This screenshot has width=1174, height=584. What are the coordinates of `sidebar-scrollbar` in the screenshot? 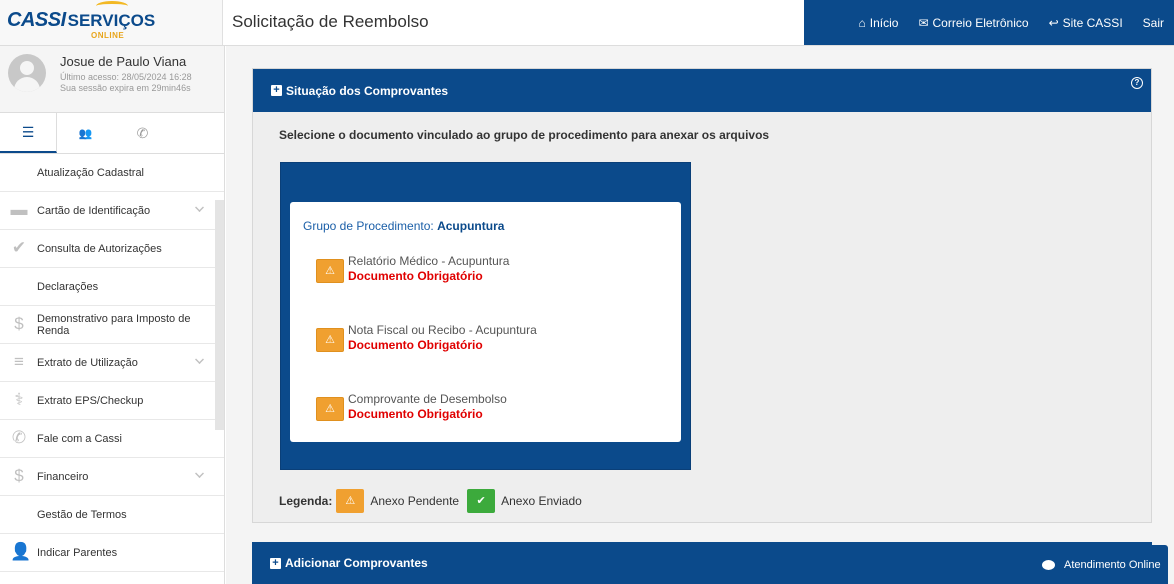 It's located at (219, 315).